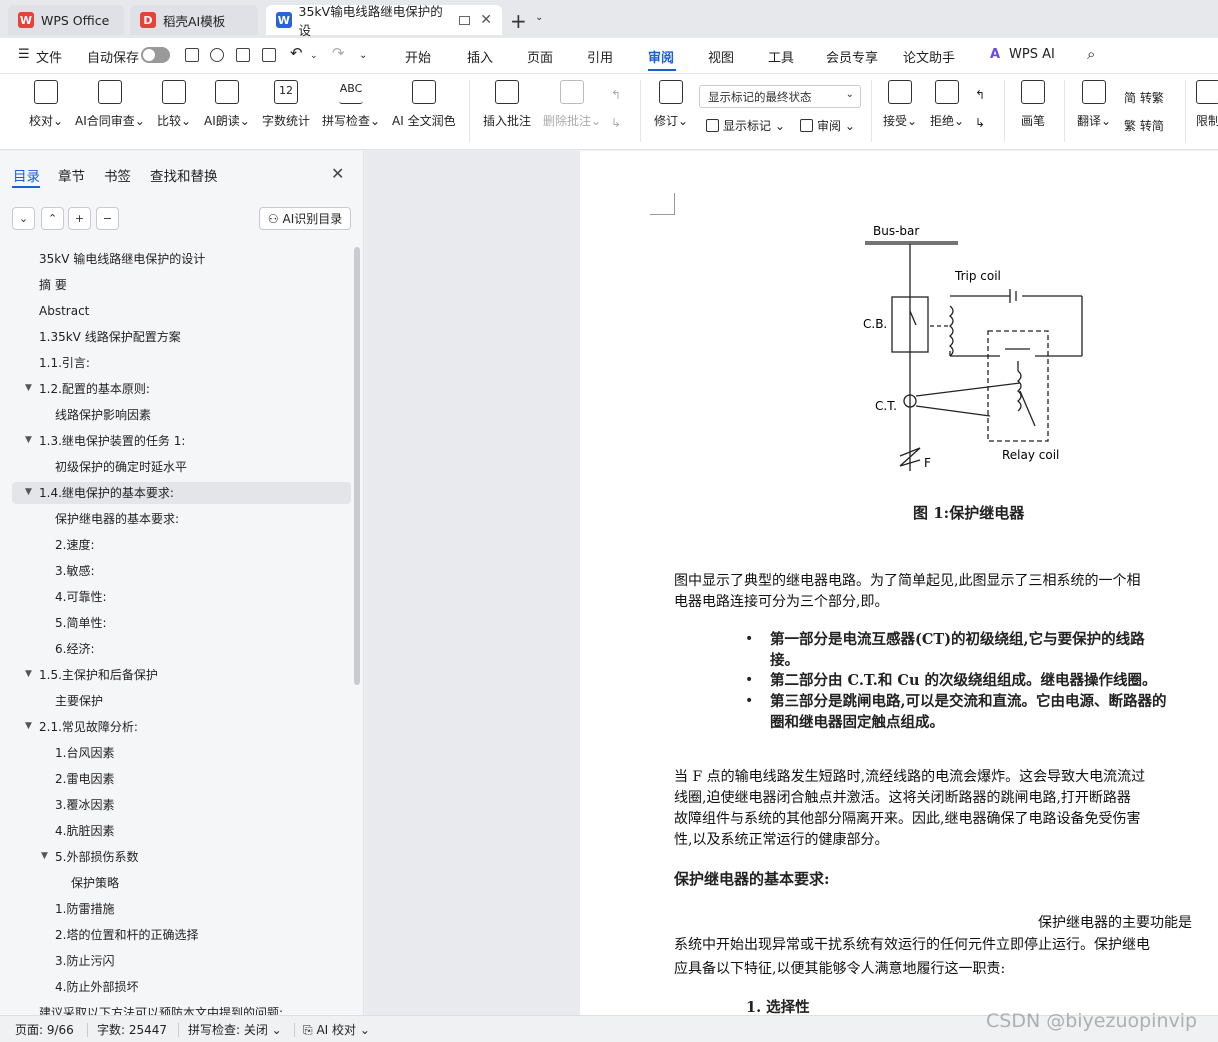  I want to click on menu-tab-home: 开始, so click(418, 56).